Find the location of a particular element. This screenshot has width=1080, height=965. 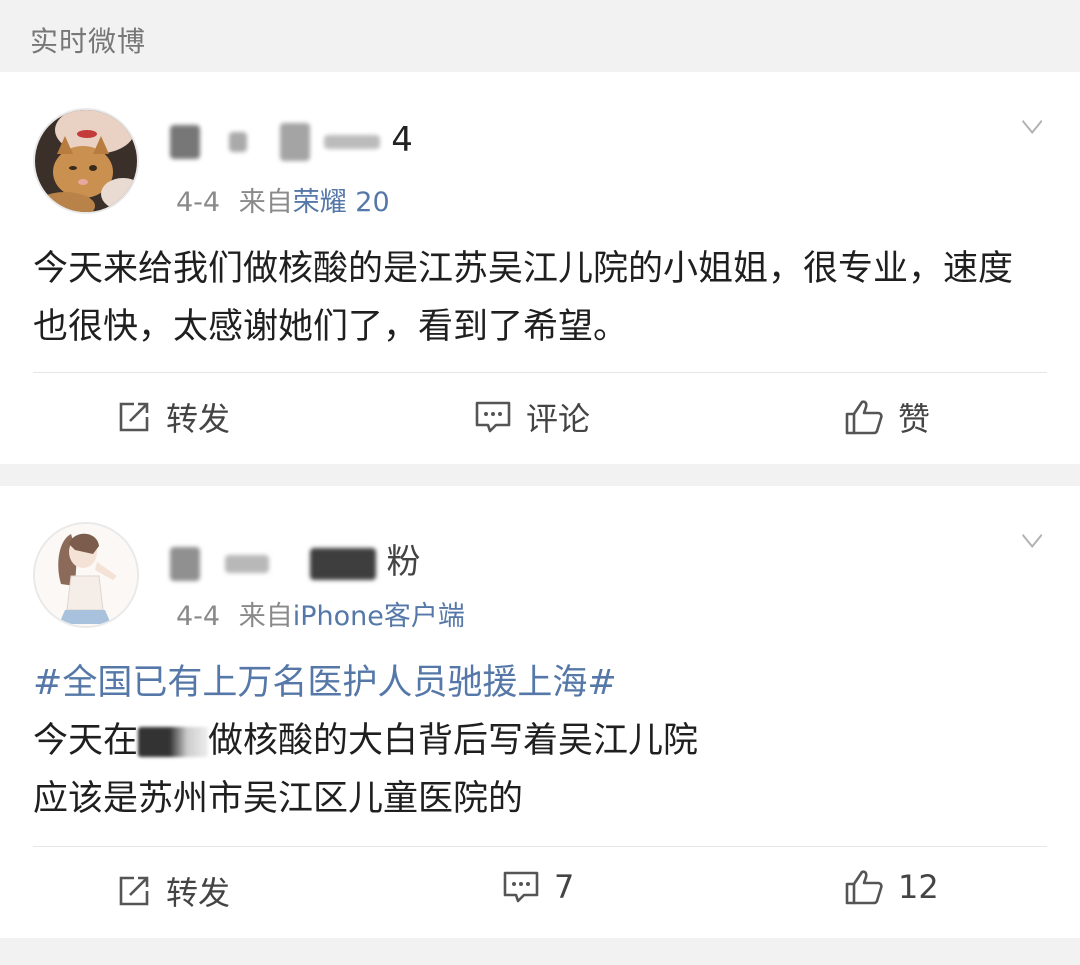

comment-label: 评论 is located at coordinates (558, 419).